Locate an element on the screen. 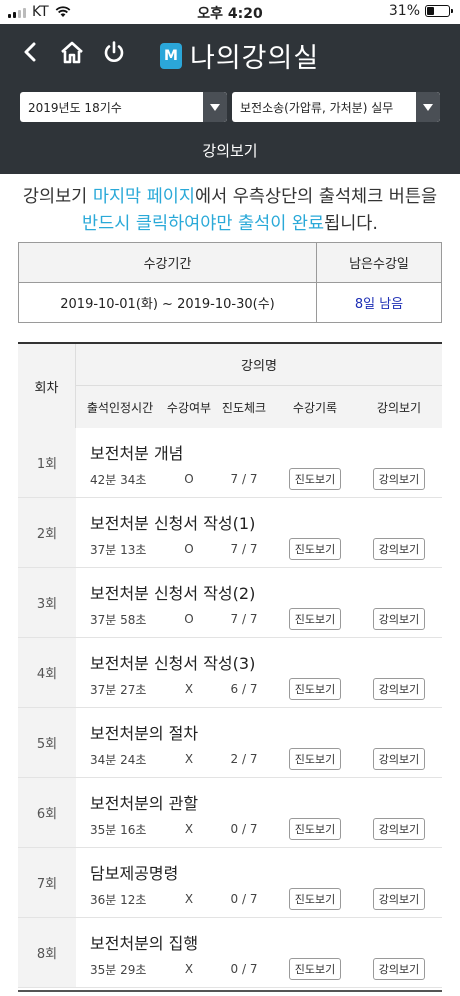 The height and width of the screenshot is (996, 460). table-row: 7회 담보제공명령 36분 12초 X 0 / 7 진도보기 강의보기 is located at coordinates (230, 883).